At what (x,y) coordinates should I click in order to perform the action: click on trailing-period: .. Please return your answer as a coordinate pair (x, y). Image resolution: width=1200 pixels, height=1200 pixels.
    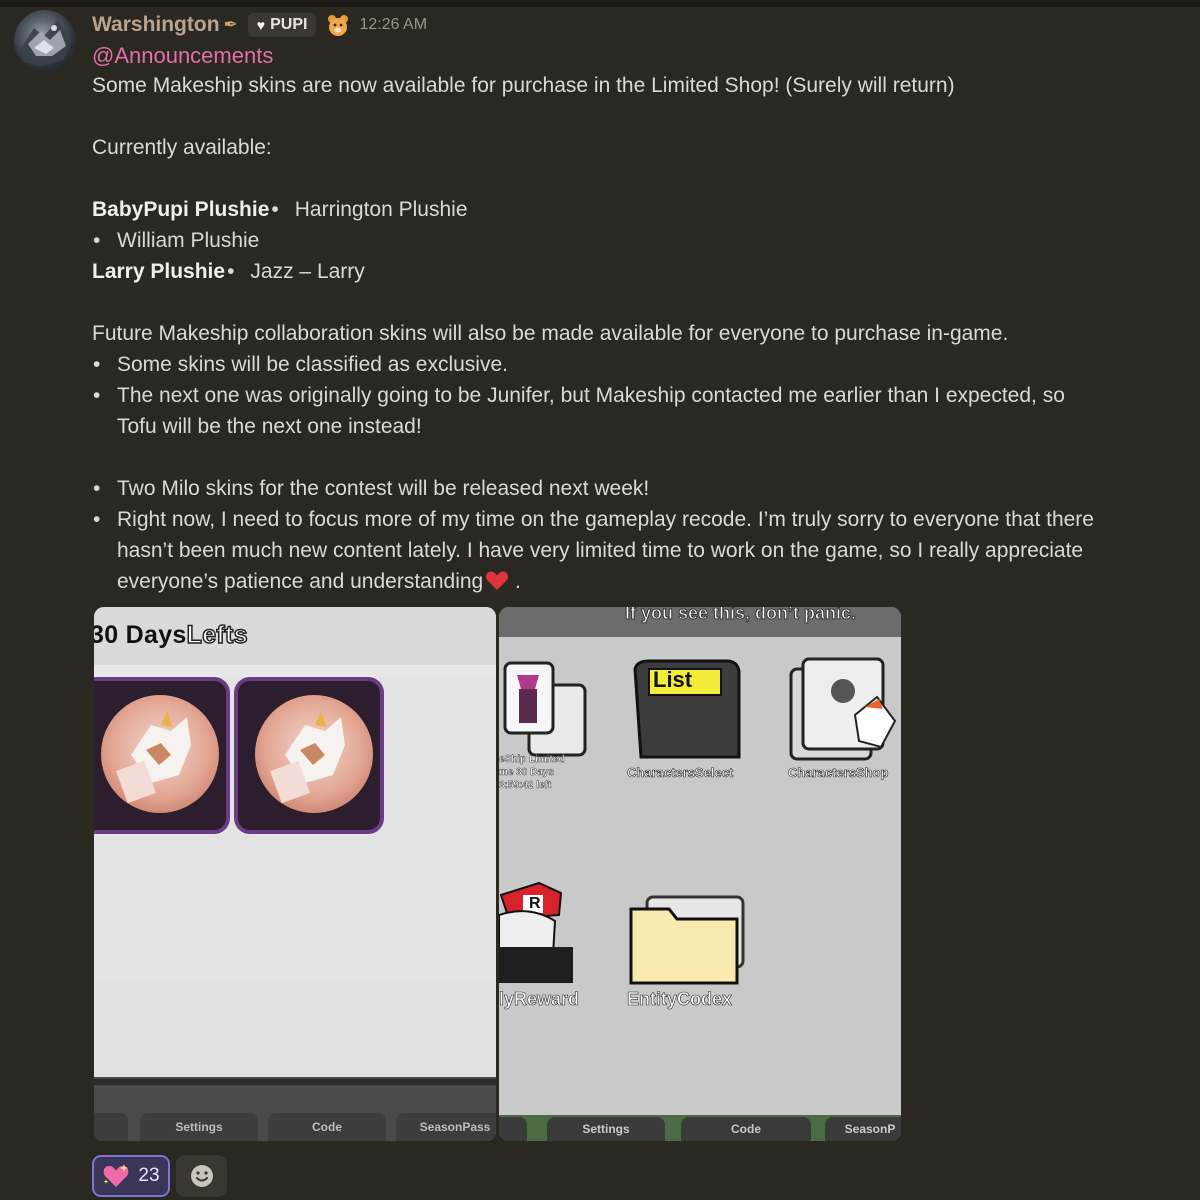
    Looking at the image, I should click on (515, 581).